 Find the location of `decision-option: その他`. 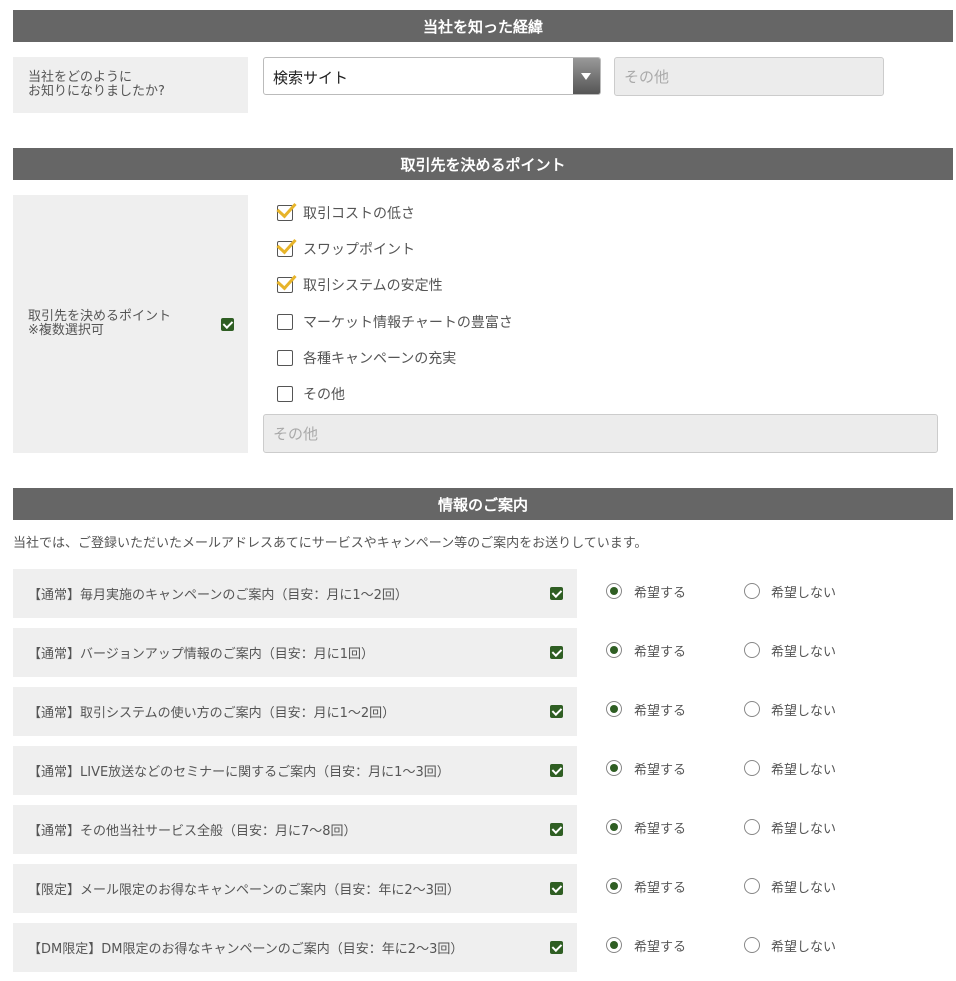

decision-option: その他 is located at coordinates (311, 394).